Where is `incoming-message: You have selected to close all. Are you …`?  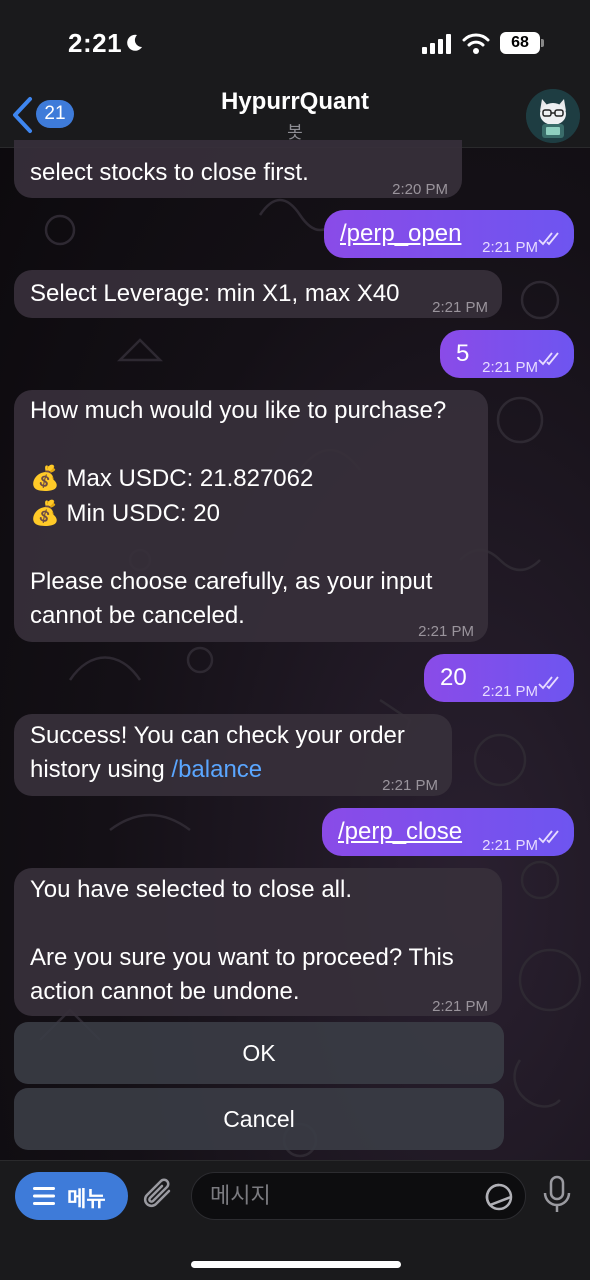 incoming-message: You have selected to close all. Are you … is located at coordinates (258, 942).